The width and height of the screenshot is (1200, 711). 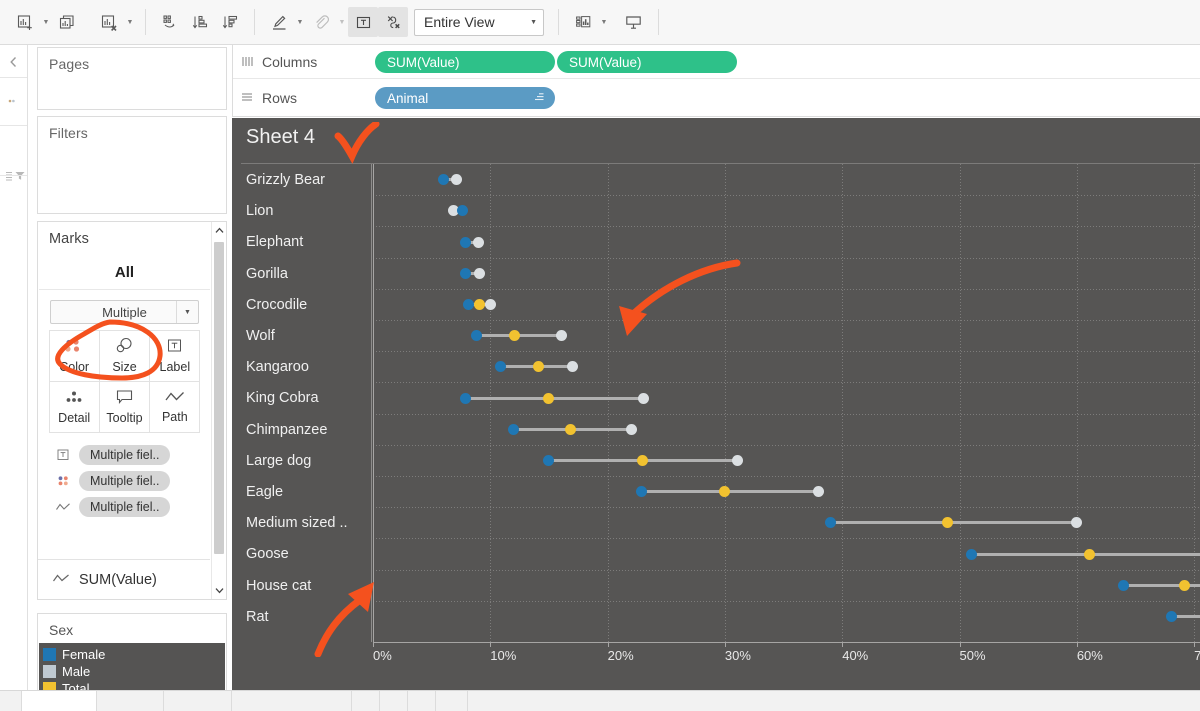 What do you see at coordinates (175, 406) in the screenshot?
I see `marks-path-button: Path` at bounding box center [175, 406].